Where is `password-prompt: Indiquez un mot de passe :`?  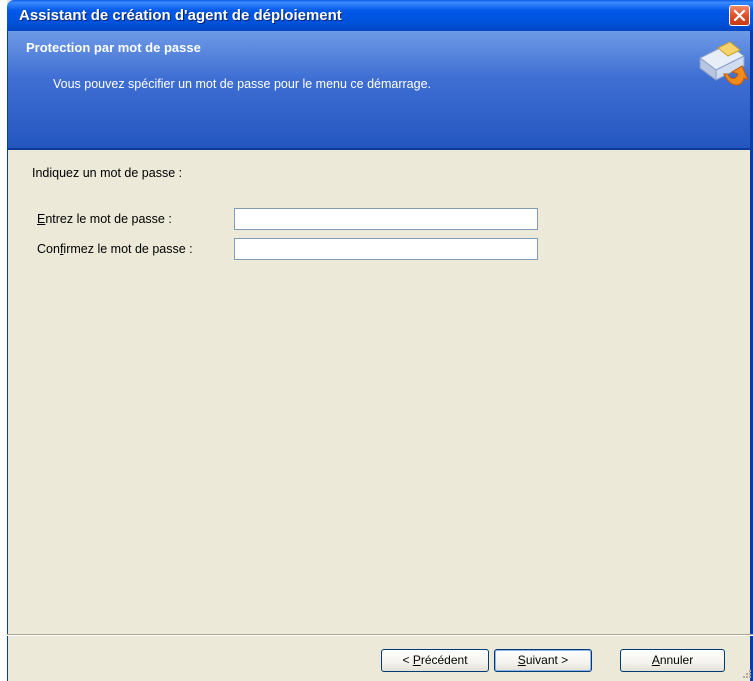 password-prompt: Indiquez un mot de passe : is located at coordinates (107, 173).